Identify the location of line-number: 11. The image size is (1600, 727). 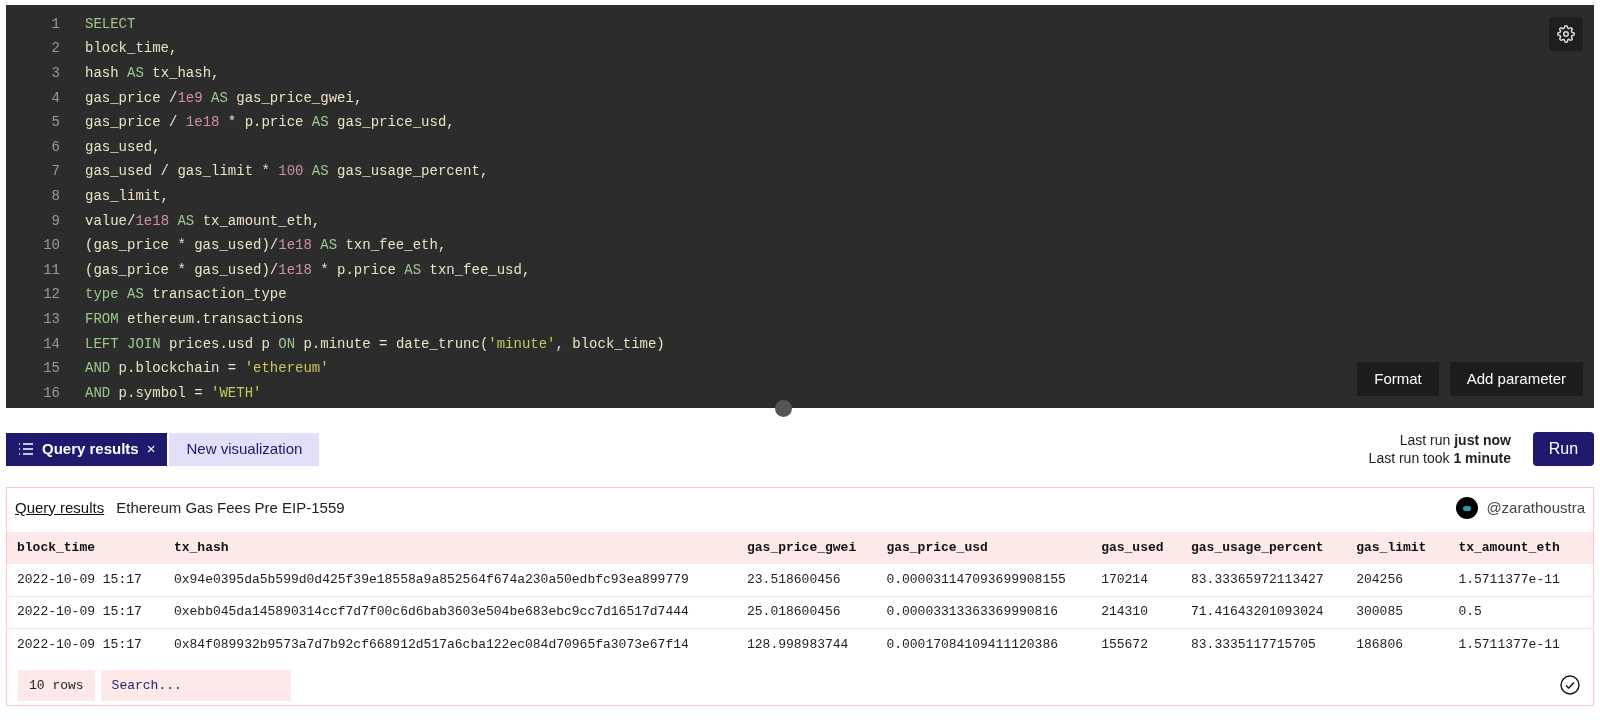
(51, 270).